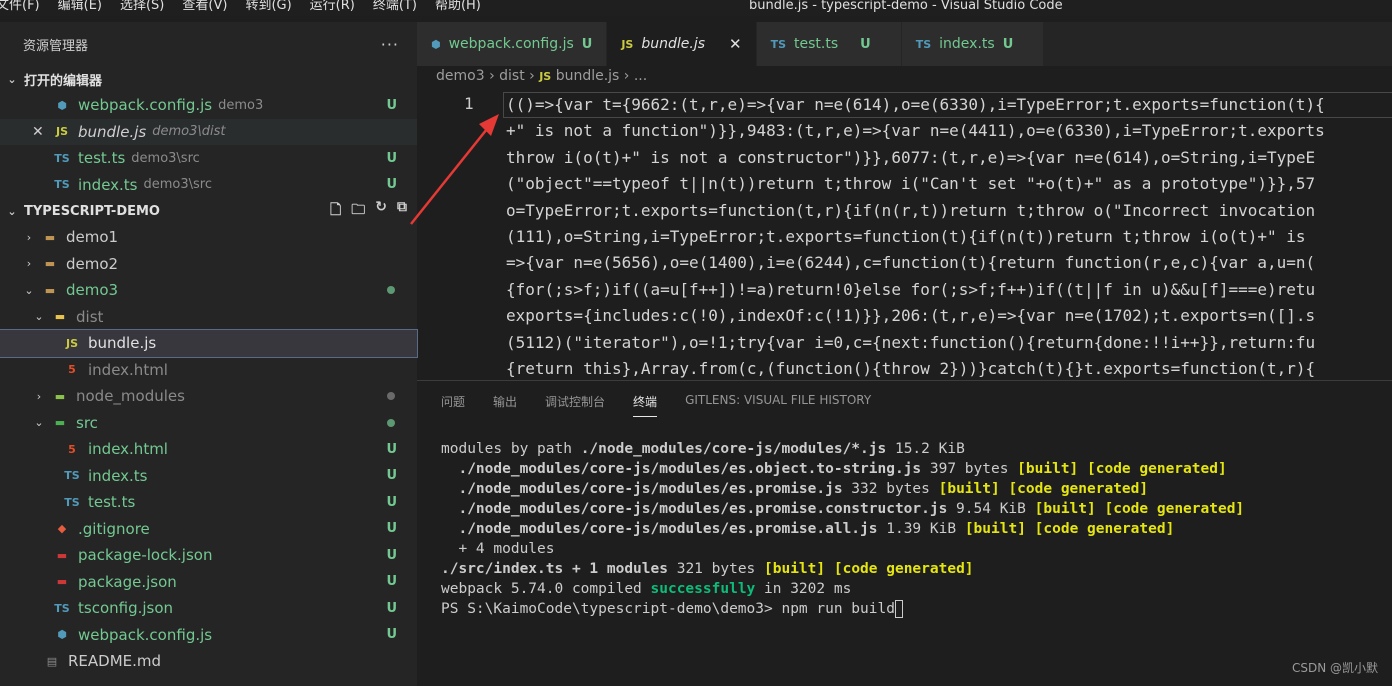 The height and width of the screenshot is (686, 1392). Describe the element at coordinates (358, 211) in the screenshot. I see `new-folder-icon: 🗀` at that location.